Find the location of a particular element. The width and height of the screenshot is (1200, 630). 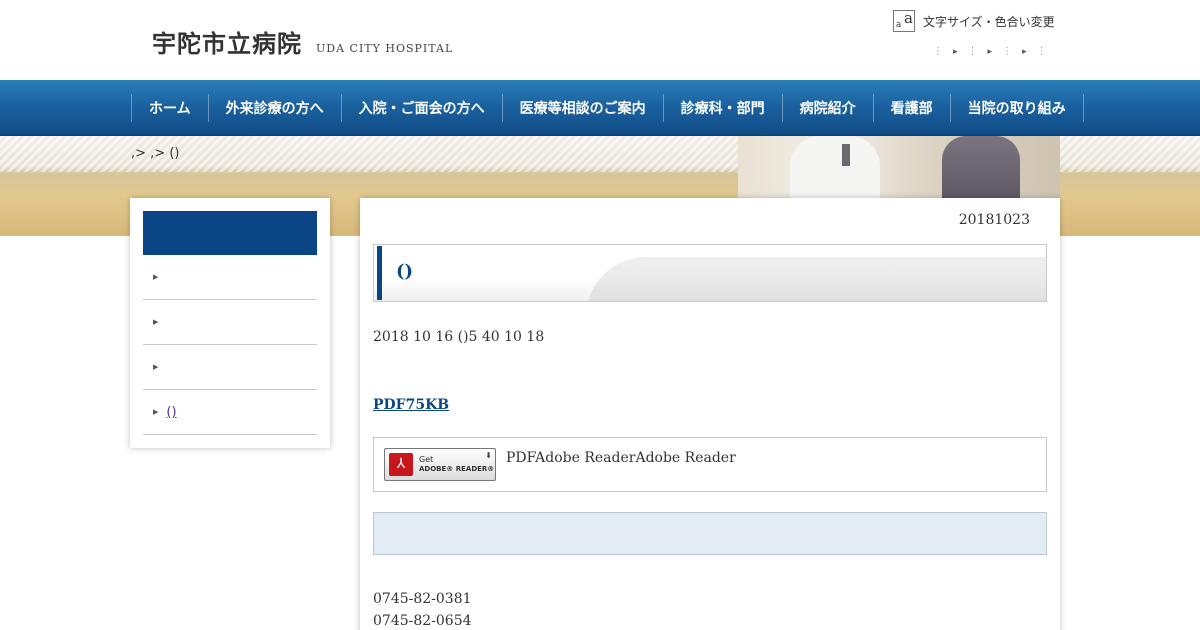

utility-link-2: ▸ is located at coordinates (990, 52).